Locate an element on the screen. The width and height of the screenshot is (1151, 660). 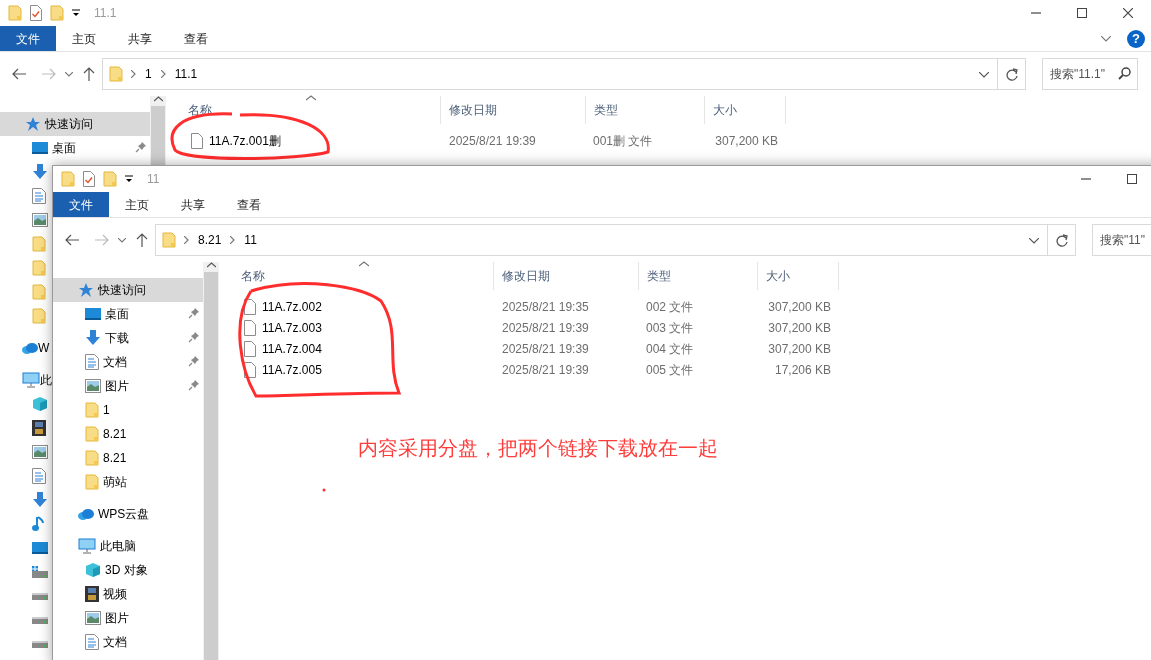
chevron-right-icon is located at coordinates (133, 74).